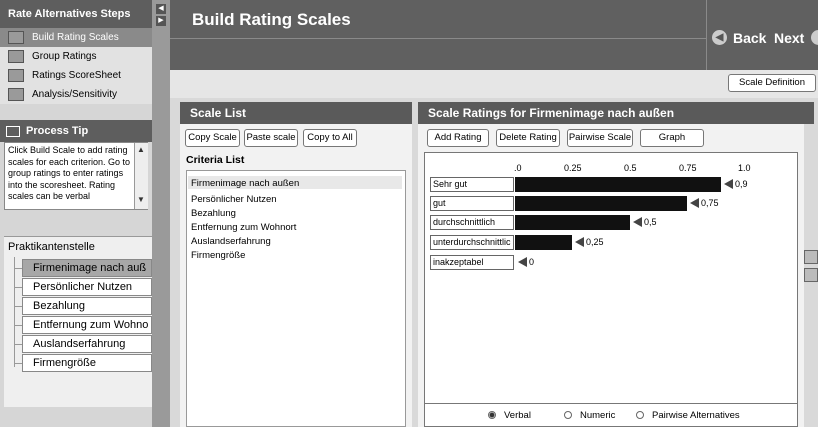  I want to click on header-divider, so click(438, 38).